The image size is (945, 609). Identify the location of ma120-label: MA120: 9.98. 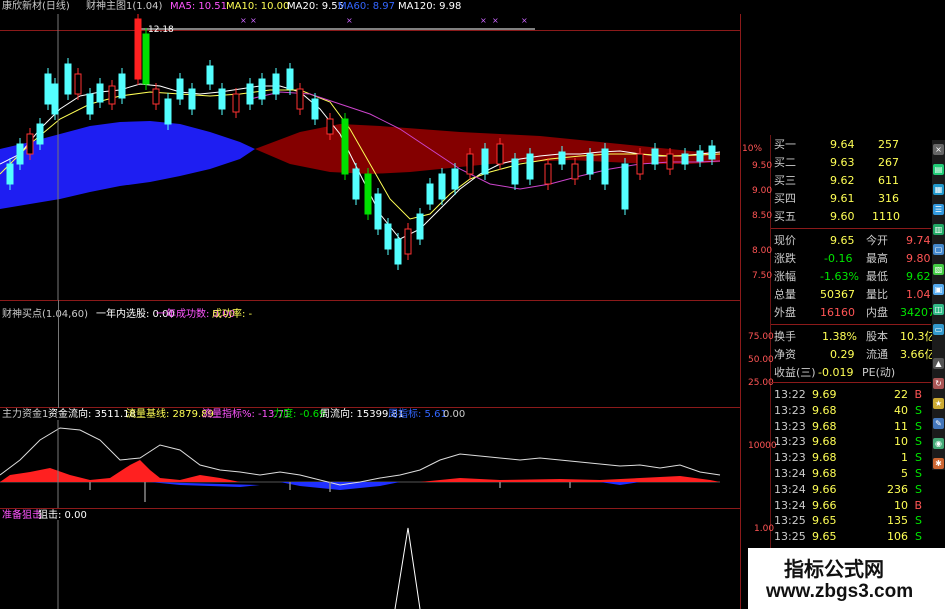
(430, 6).